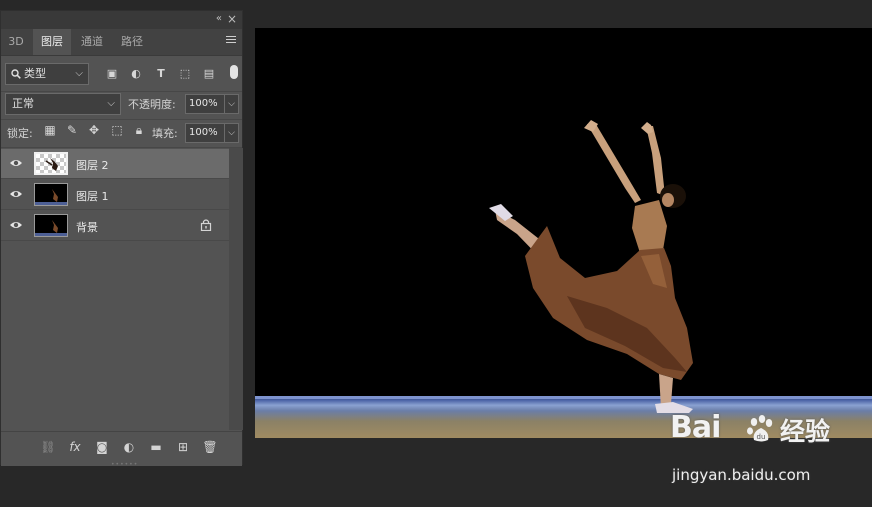 The image size is (872, 507). What do you see at coordinates (232, 133) in the screenshot?
I see `fill-chevron-icon: ⌵` at bounding box center [232, 133].